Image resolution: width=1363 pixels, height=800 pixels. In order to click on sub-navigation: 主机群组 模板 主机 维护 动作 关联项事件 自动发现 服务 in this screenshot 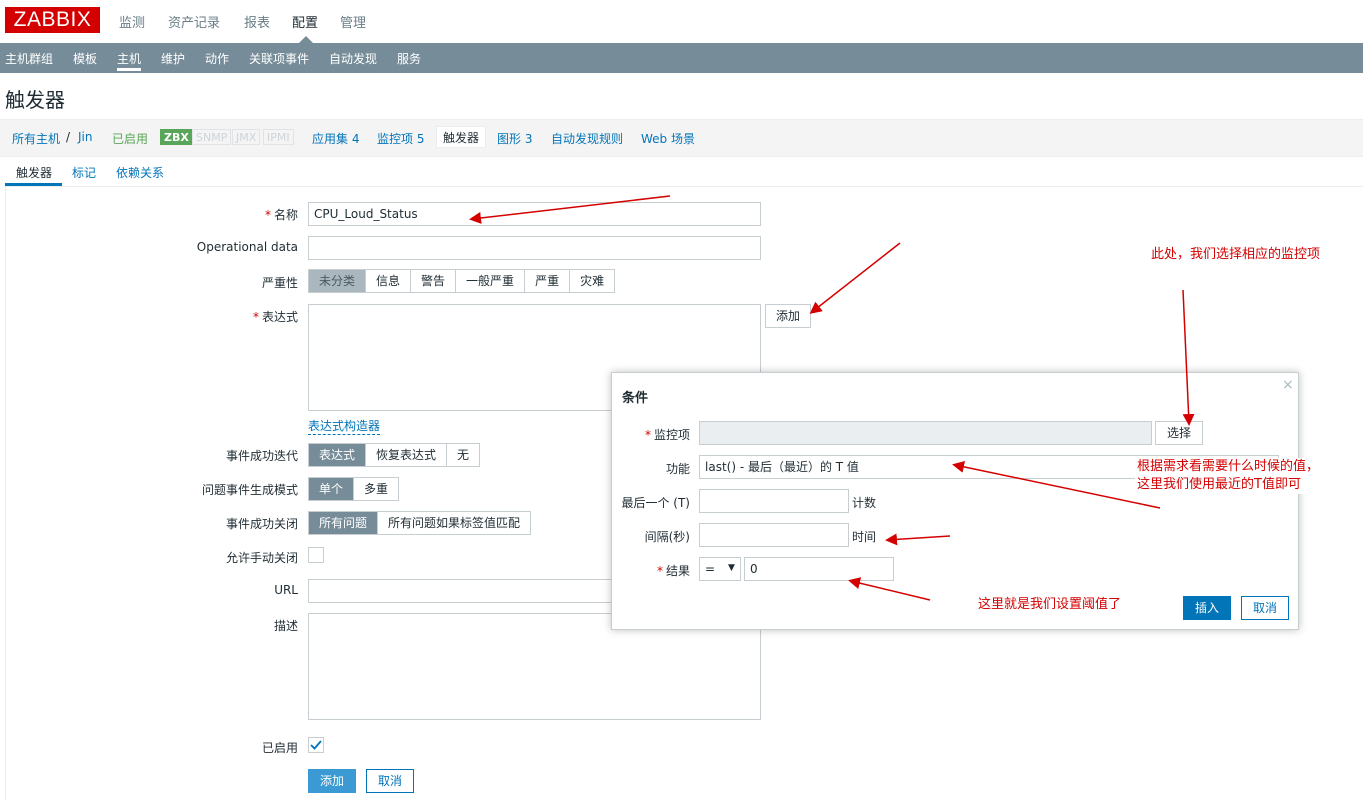, I will do `click(681, 58)`.